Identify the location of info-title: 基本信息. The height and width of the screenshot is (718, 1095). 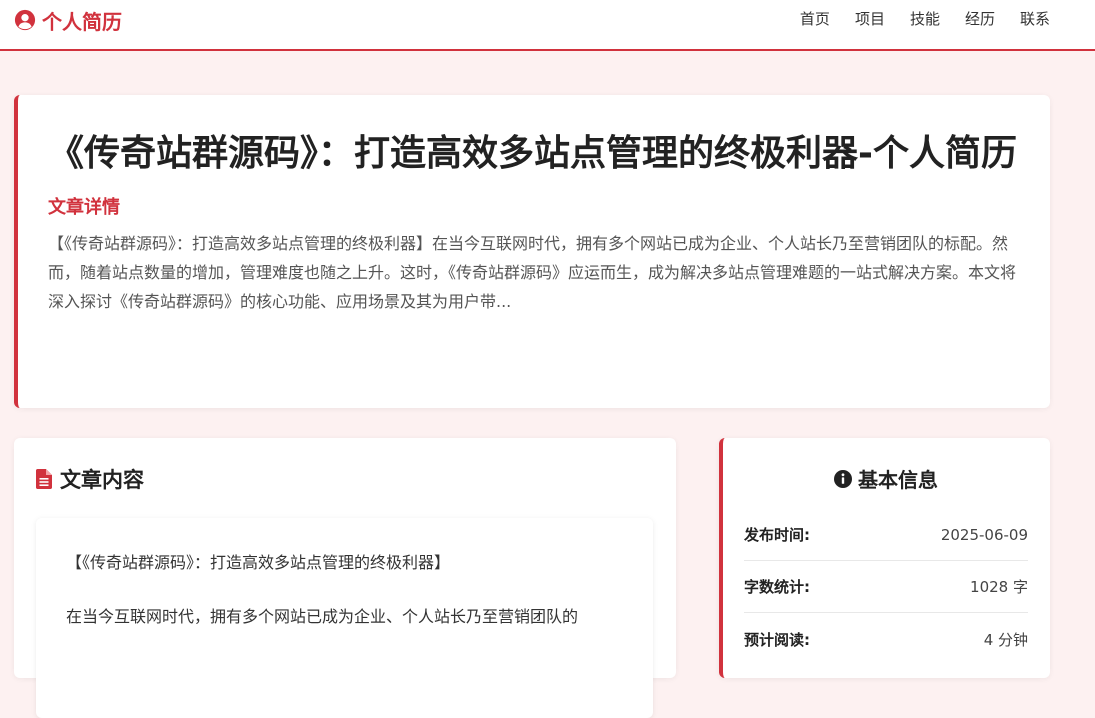
(886, 478).